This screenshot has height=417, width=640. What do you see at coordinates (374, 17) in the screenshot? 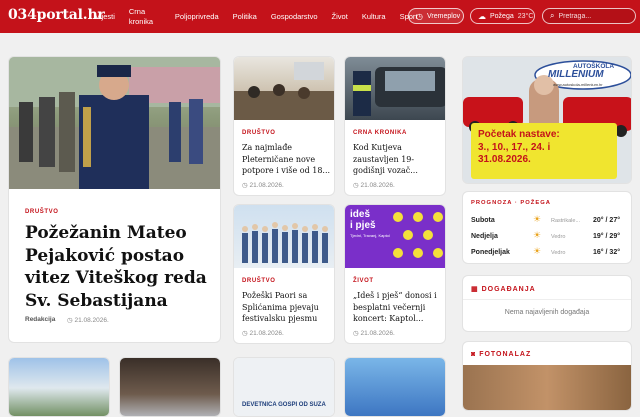
I see `nav-item-kultura: Kultura` at bounding box center [374, 17].